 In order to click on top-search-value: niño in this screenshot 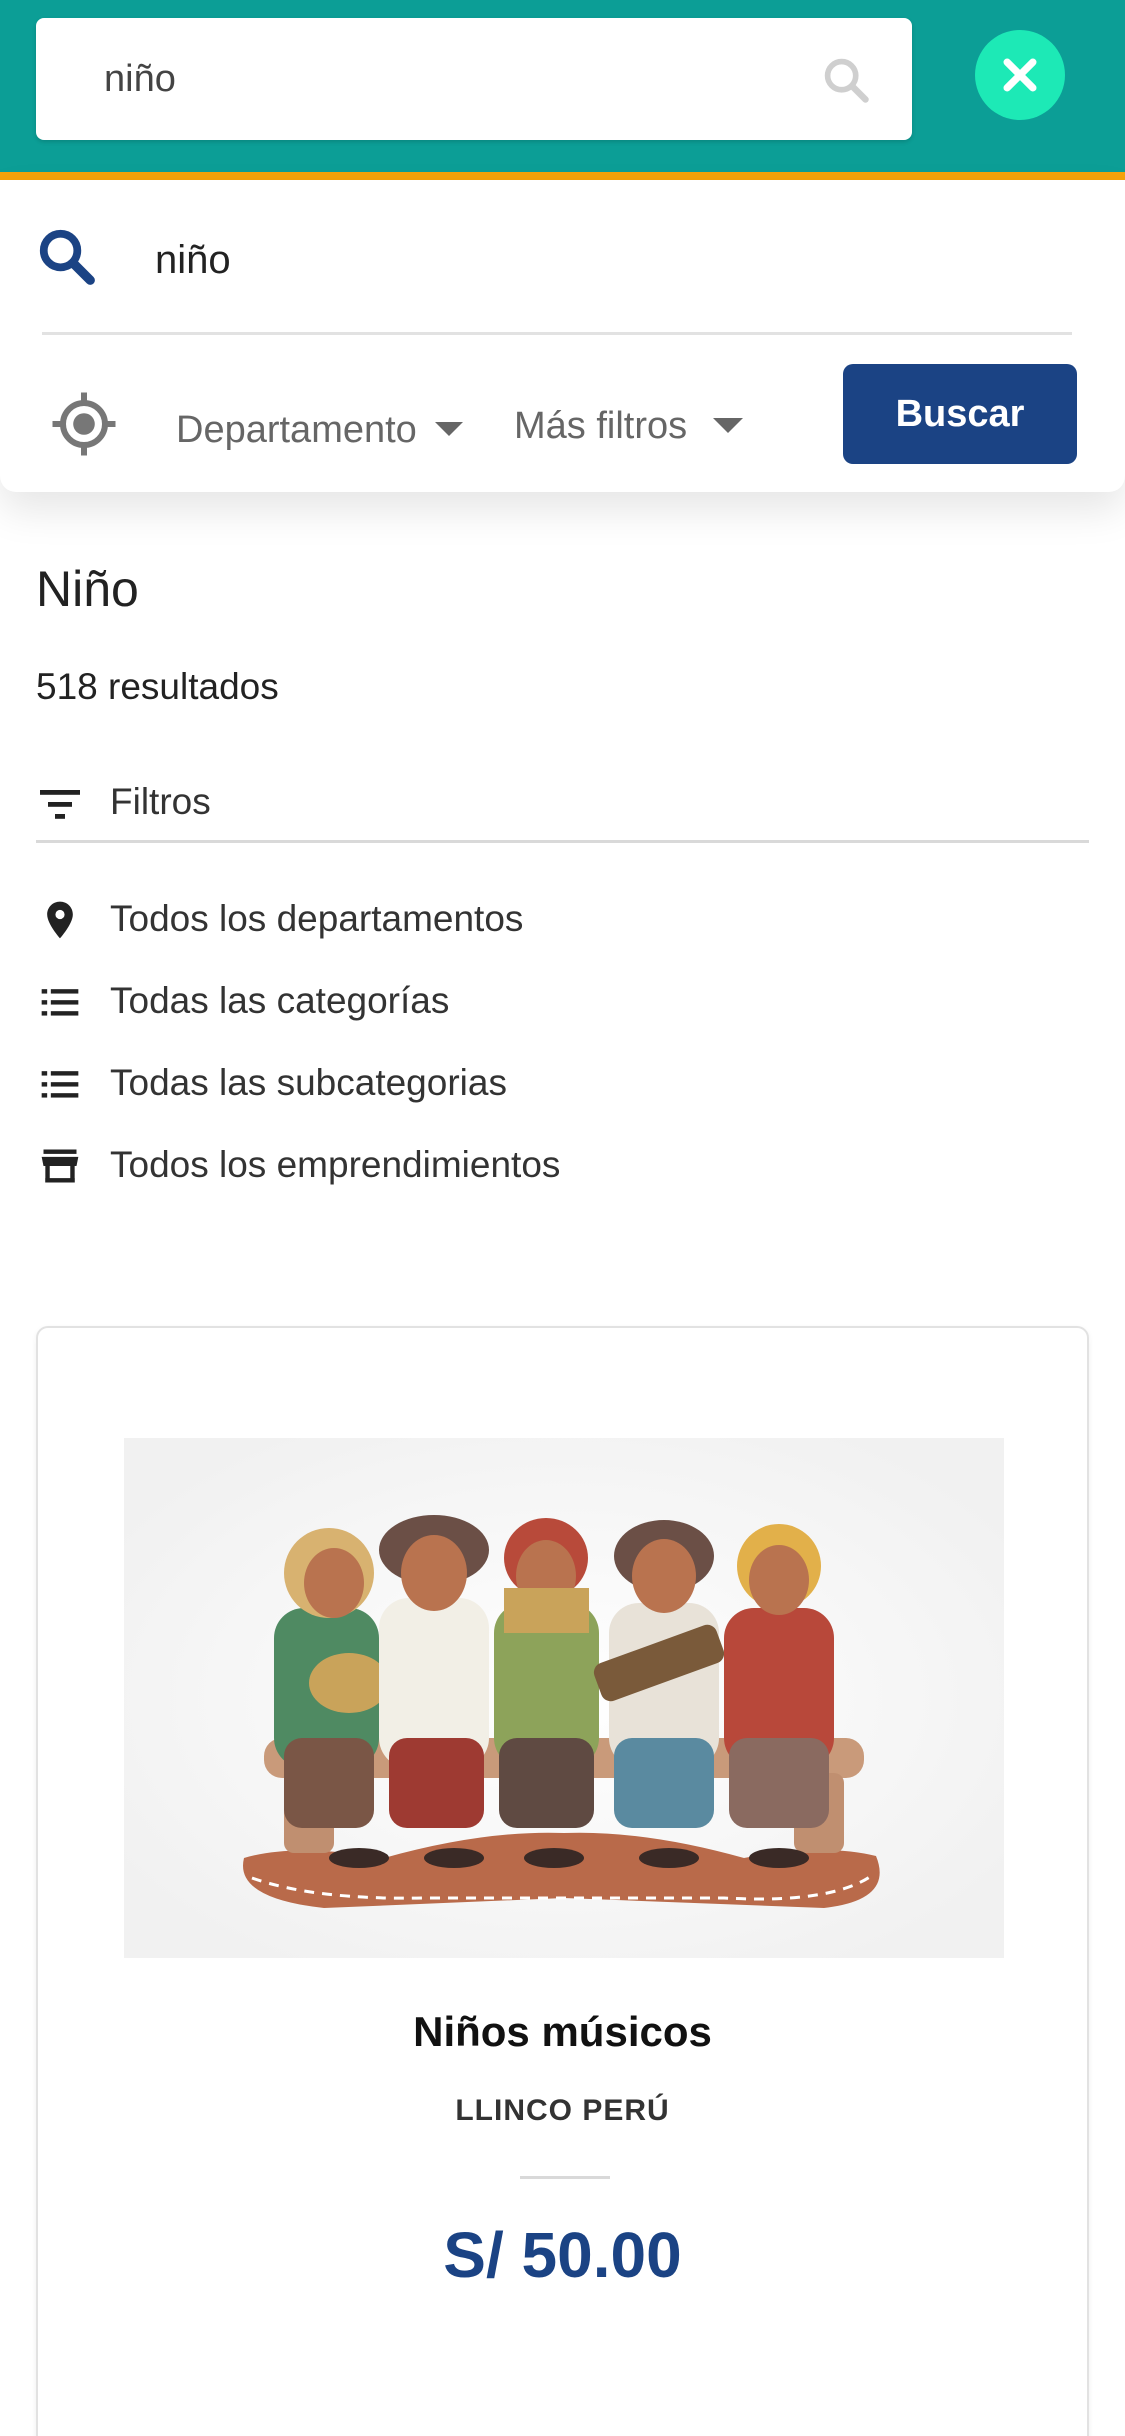, I will do `click(140, 79)`.